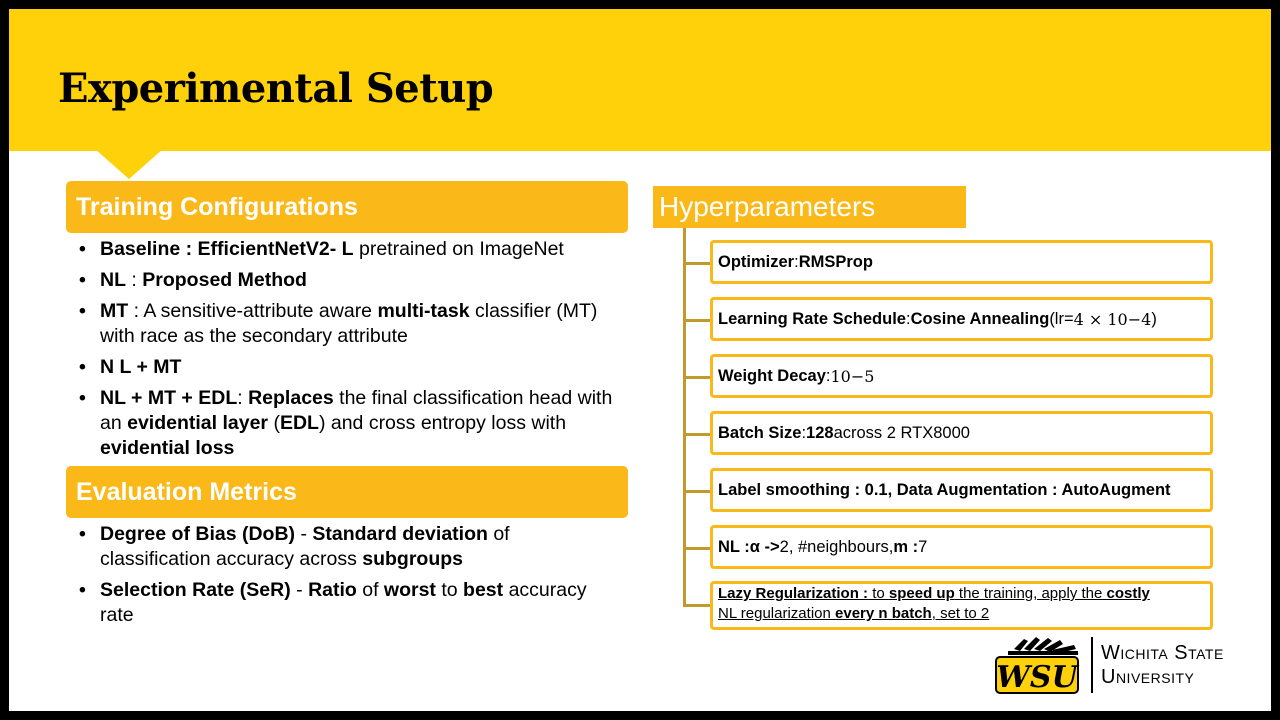 This screenshot has width=1280, height=720. What do you see at coordinates (345, 367) in the screenshot?
I see `list-item: N L + MT` at bounding box center [345, 367].